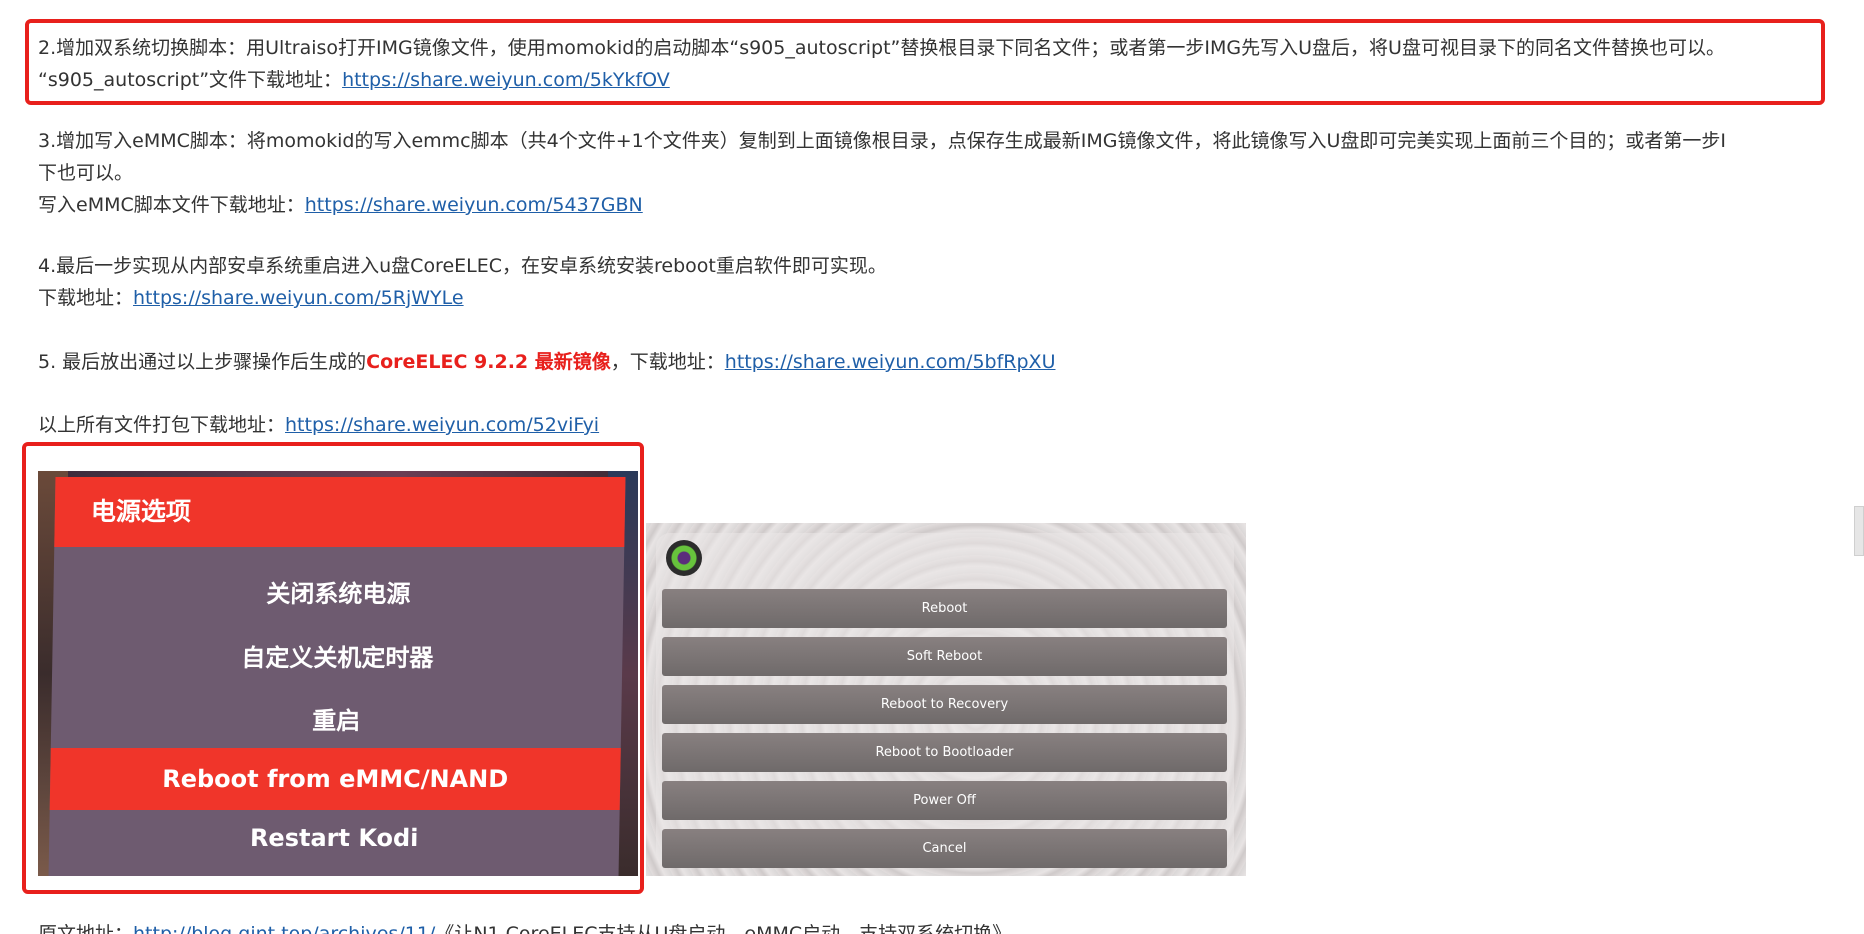  Describe the element at coordinates (474, 205) in the screenshot. I see `step3-download-link: https://share.weiyun.com/5437GBN` at that location.